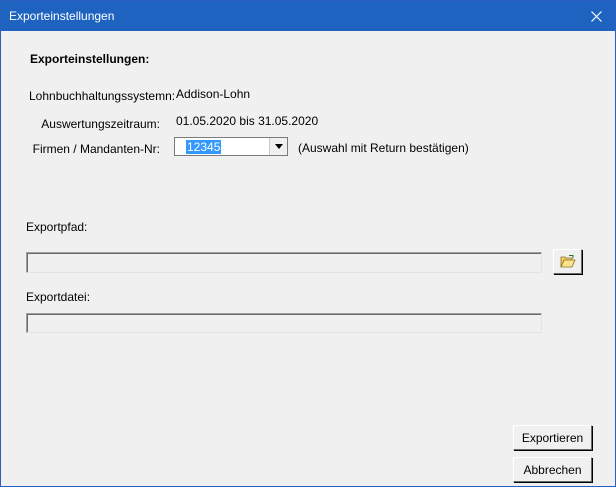 The width and height of the screenshot is (616, 487). Describe the element at coordinates (552, 437) in the screenshot. I see `export-button: Exportieren` at that location.